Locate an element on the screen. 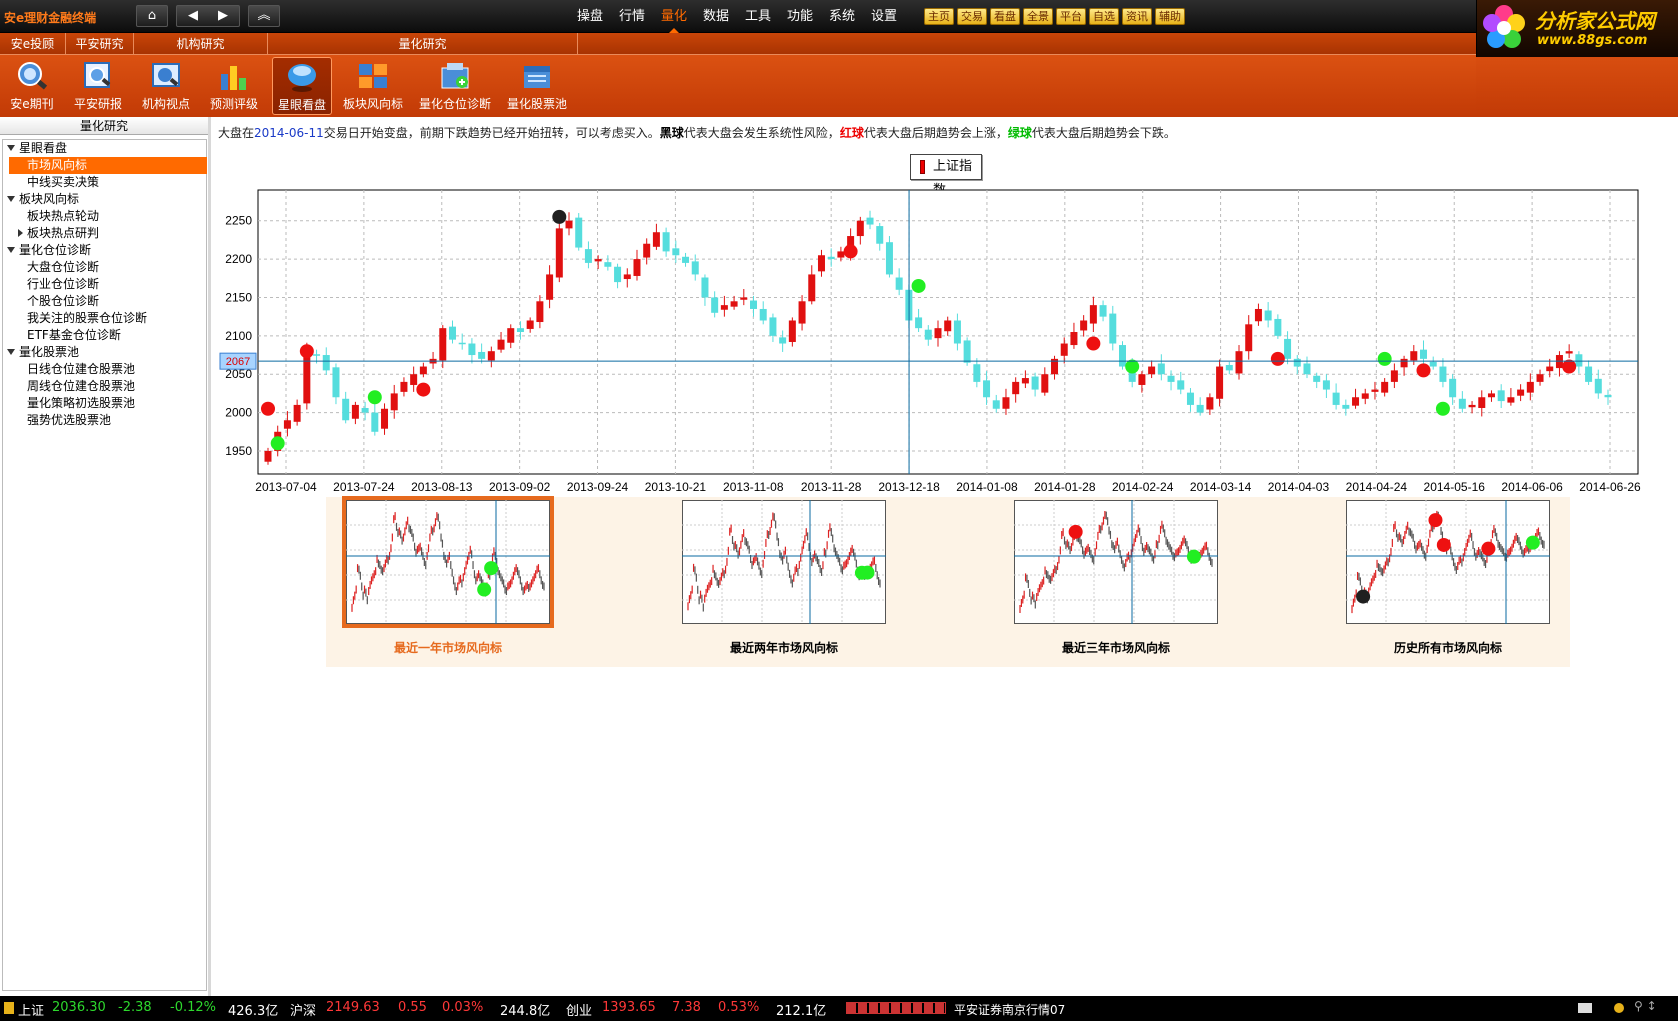 This screenshot has height=1021, width=1678. tree-node-stock-position: 个股仓位诊断 is located at coordinates (104, 301).